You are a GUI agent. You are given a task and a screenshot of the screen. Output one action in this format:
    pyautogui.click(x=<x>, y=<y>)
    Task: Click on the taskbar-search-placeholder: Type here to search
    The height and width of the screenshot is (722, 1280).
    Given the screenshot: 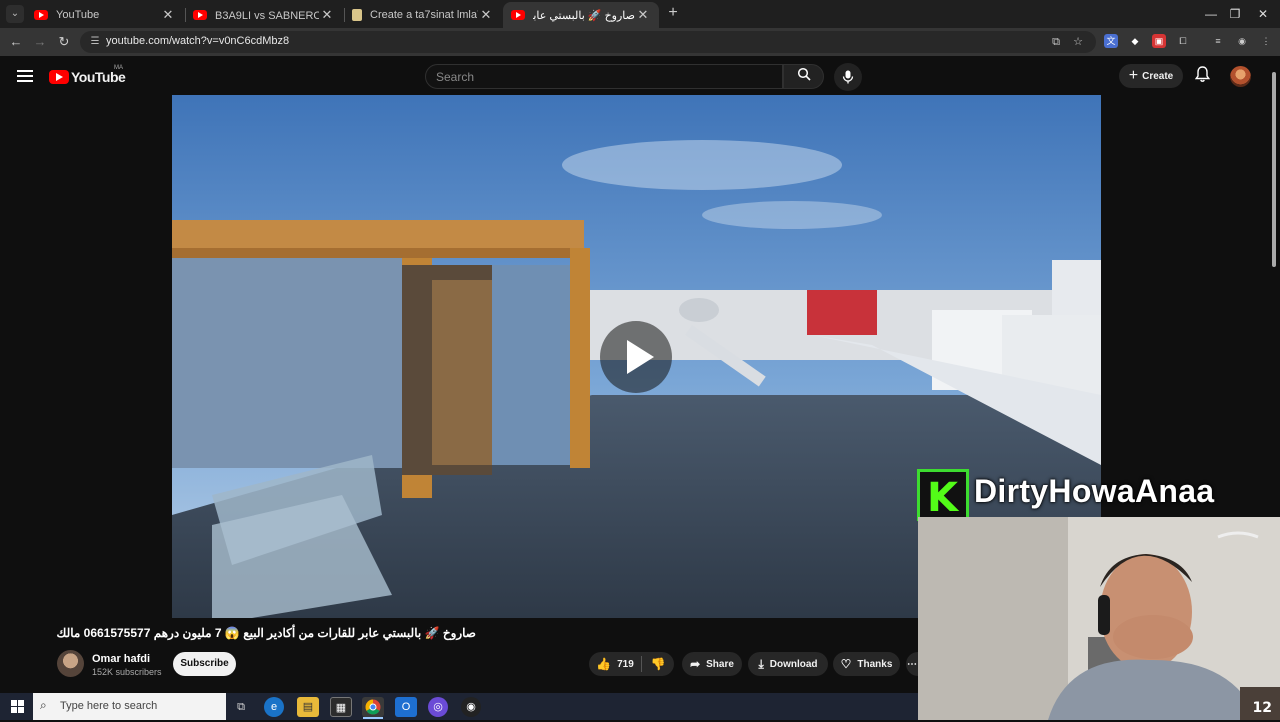 What is the action you would take?
    pyautogui.click(x=109, y=706)
    